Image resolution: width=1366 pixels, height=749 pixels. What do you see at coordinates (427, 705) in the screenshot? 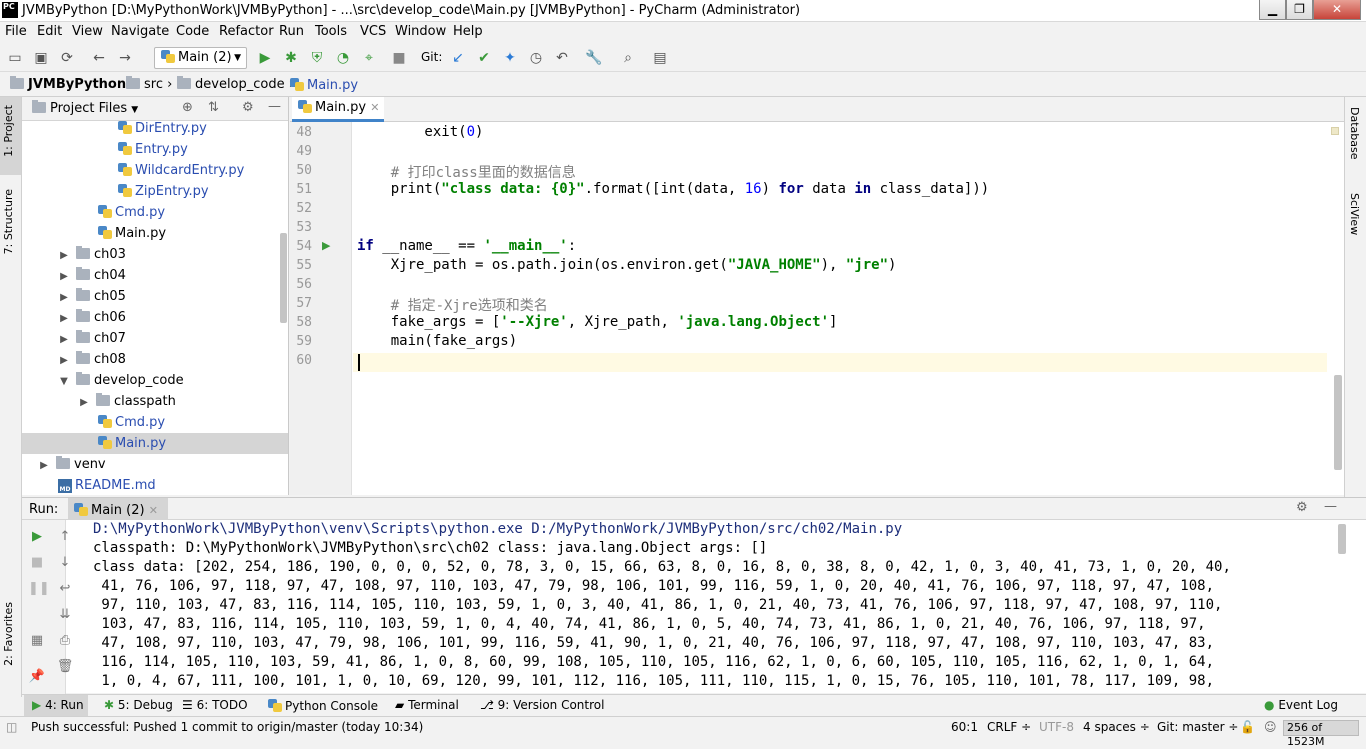
I see `bottom-tab-terminal: ▰ Terminal` at bounding box center [427, 705].